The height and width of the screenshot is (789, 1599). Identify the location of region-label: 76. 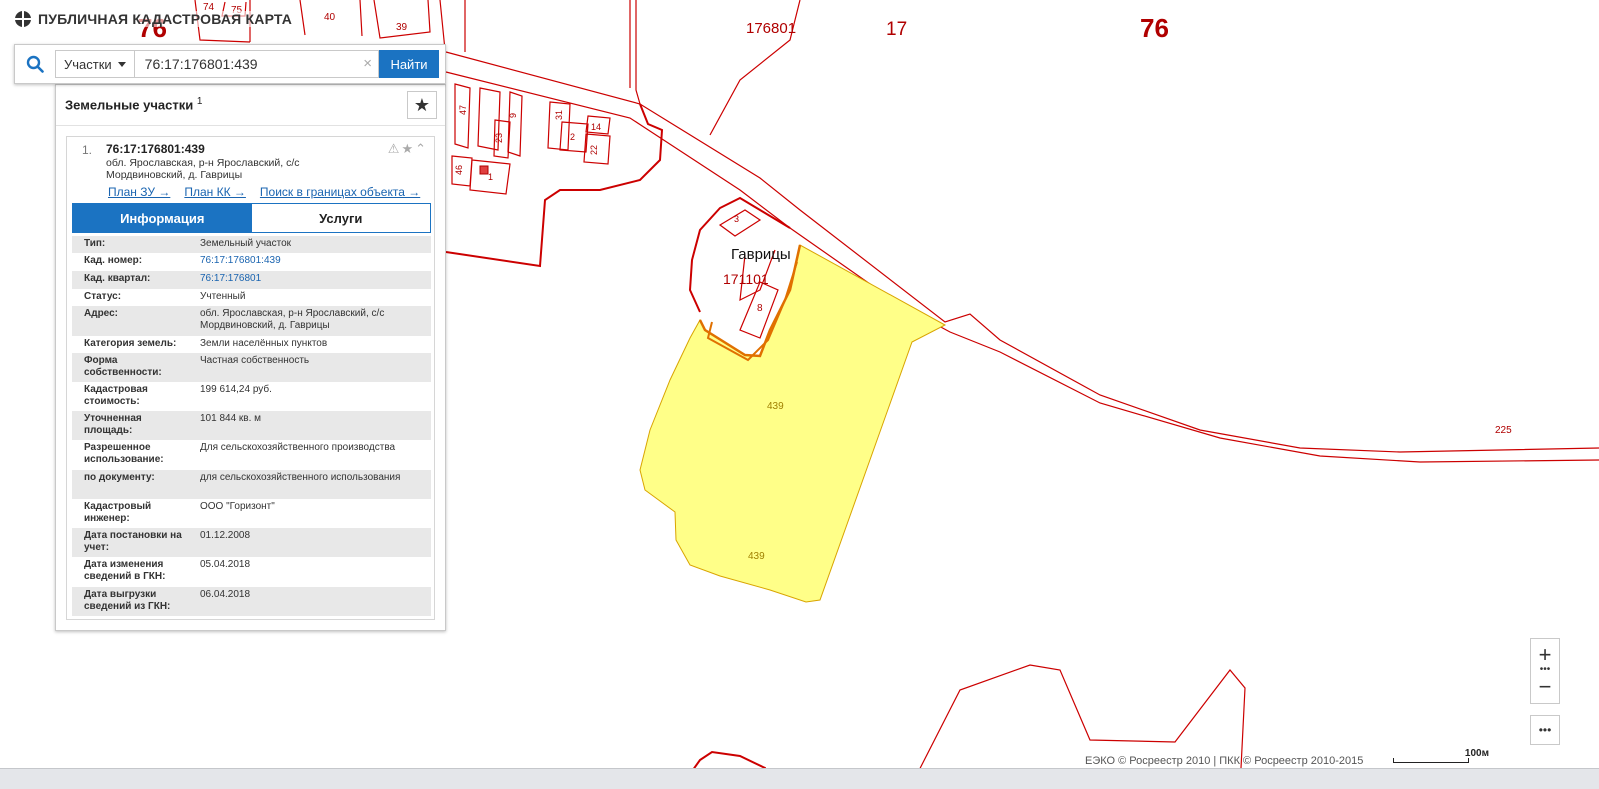
(1154, 28).